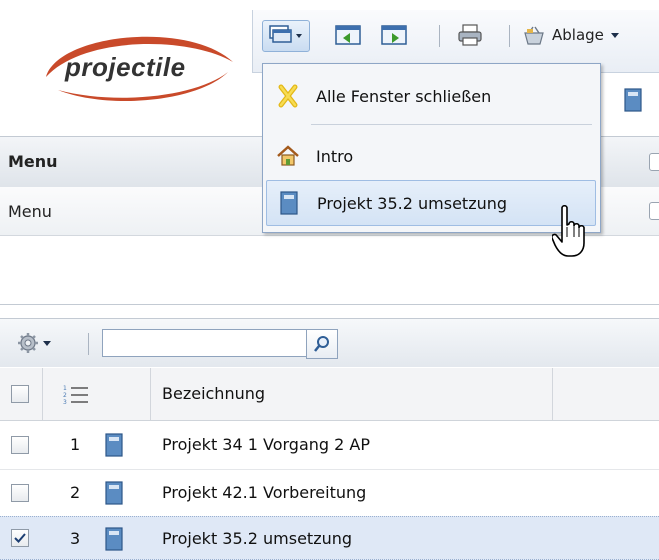 This screenshot has width=659, height=560. I want to click on menu-item-label: Intro, so click(335, 156).